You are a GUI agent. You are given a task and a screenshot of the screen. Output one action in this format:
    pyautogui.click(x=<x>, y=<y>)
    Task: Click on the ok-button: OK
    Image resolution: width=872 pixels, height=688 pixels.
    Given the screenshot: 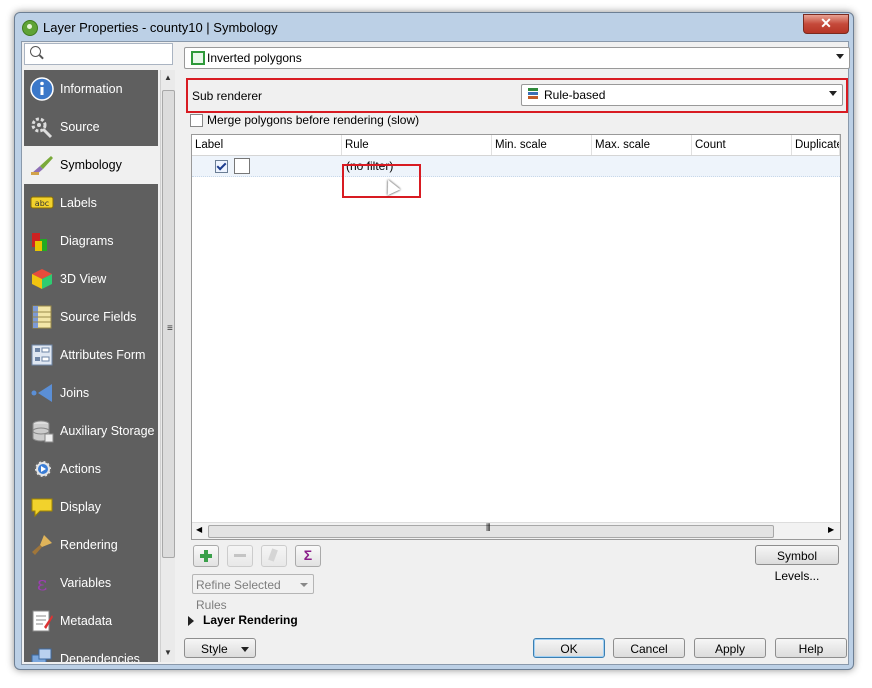 What is the action you would take?
    pyautogui.click(x=569, y=648)
    